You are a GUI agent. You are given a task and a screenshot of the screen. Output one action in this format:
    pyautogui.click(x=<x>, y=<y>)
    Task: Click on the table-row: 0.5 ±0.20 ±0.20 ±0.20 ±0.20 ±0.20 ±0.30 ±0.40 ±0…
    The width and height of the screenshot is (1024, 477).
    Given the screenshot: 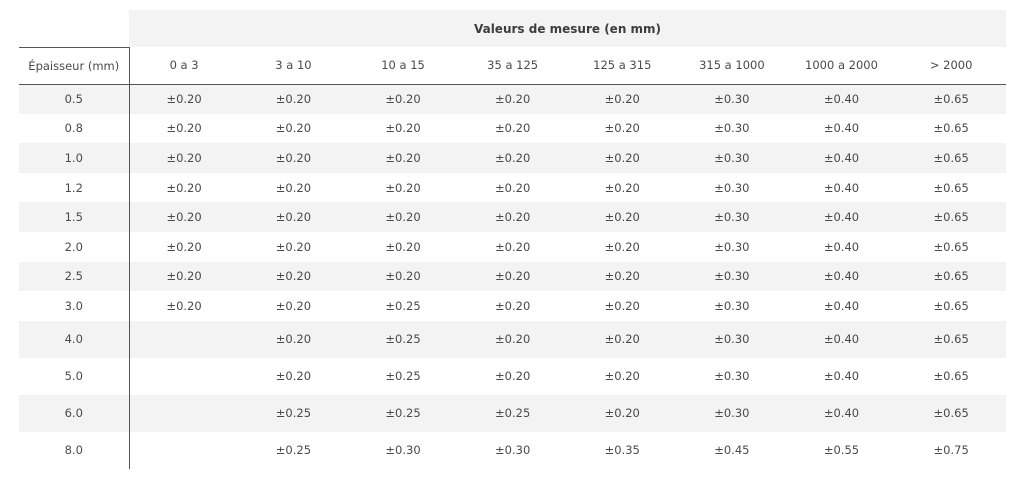 What is the action you would take?
    pyautogui.click(x=512, y=99)
    